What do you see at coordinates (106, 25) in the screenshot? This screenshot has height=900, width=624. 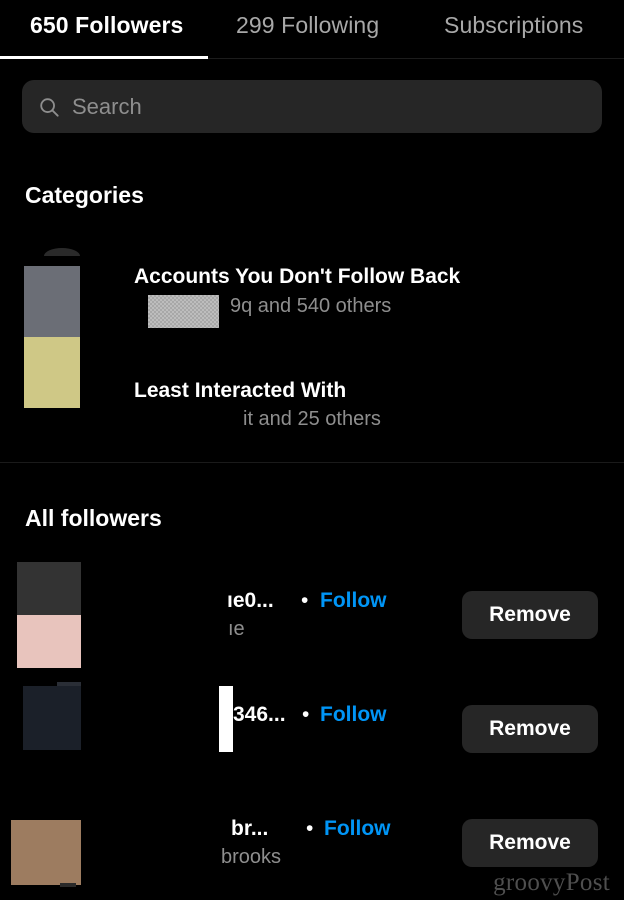 I see `tab-followers: 650 Followers` at bounding box center [106, 25].